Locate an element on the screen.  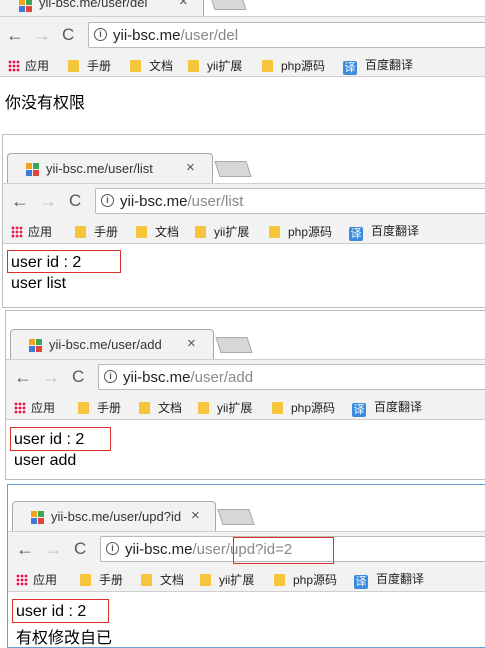
user-id-text: user id : 2 is located at coordinates (46, 262).